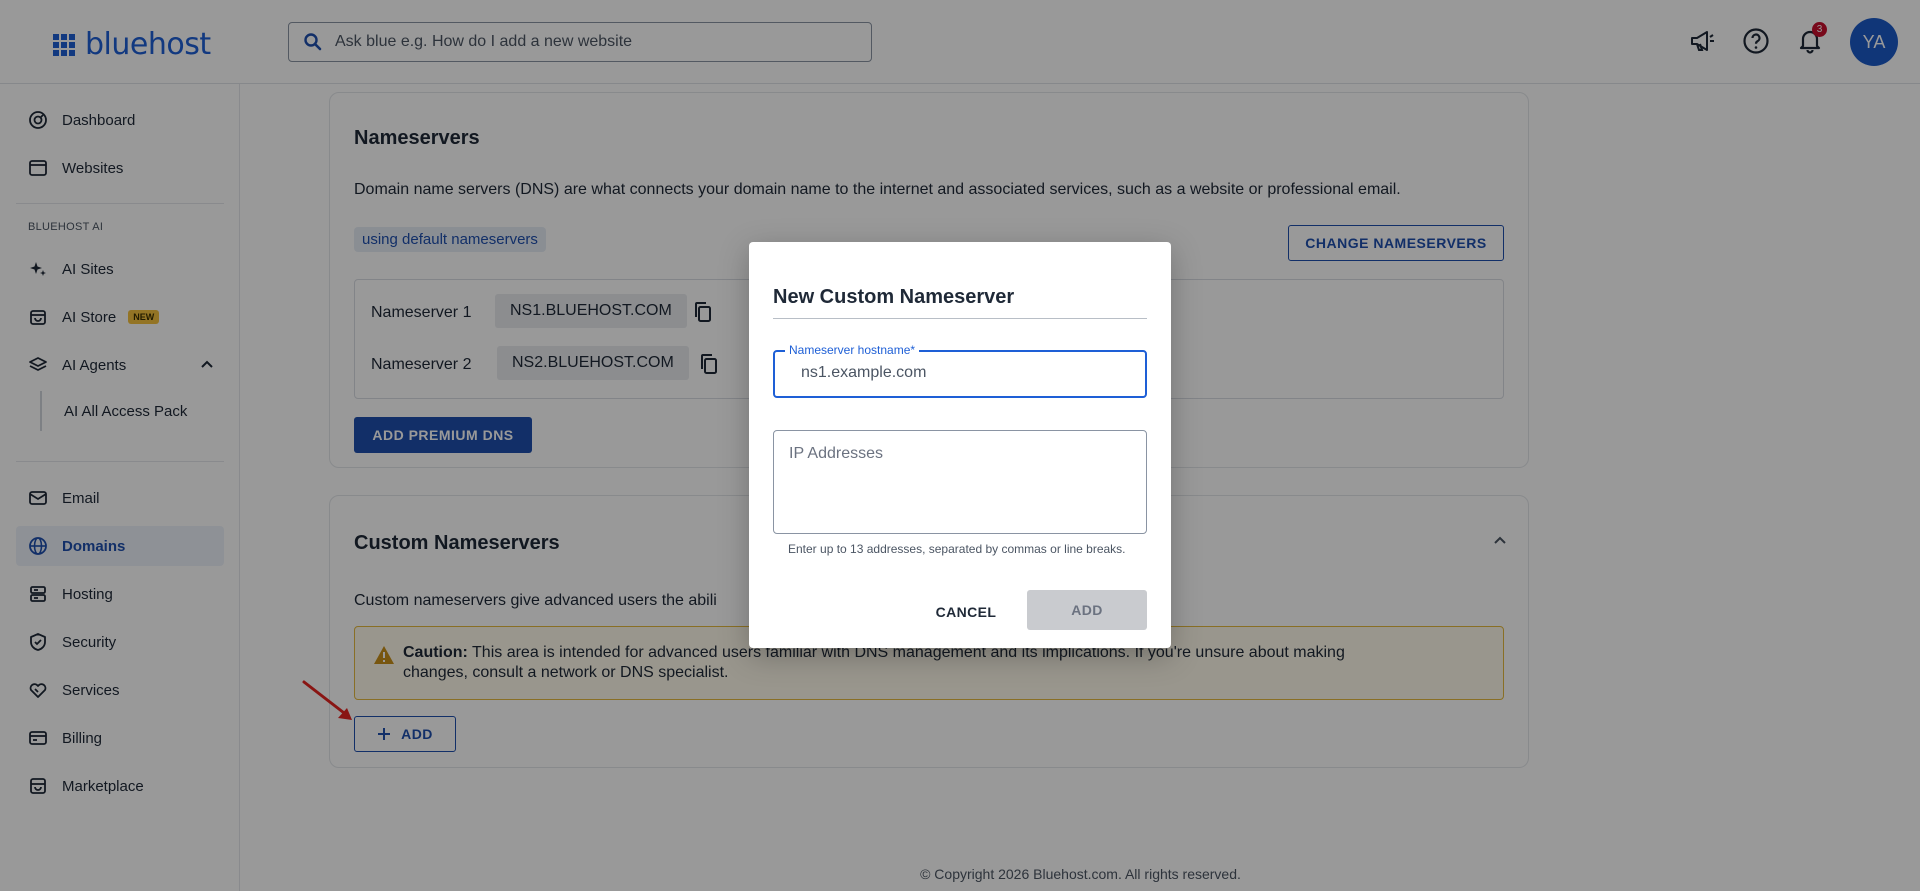 This screenshot has width=1920, height=891. What do you see at coordinates (894, 297) in the screenshot?
I see `dialog-title: New Custom Nameserver` at bounding box center [894, 297].